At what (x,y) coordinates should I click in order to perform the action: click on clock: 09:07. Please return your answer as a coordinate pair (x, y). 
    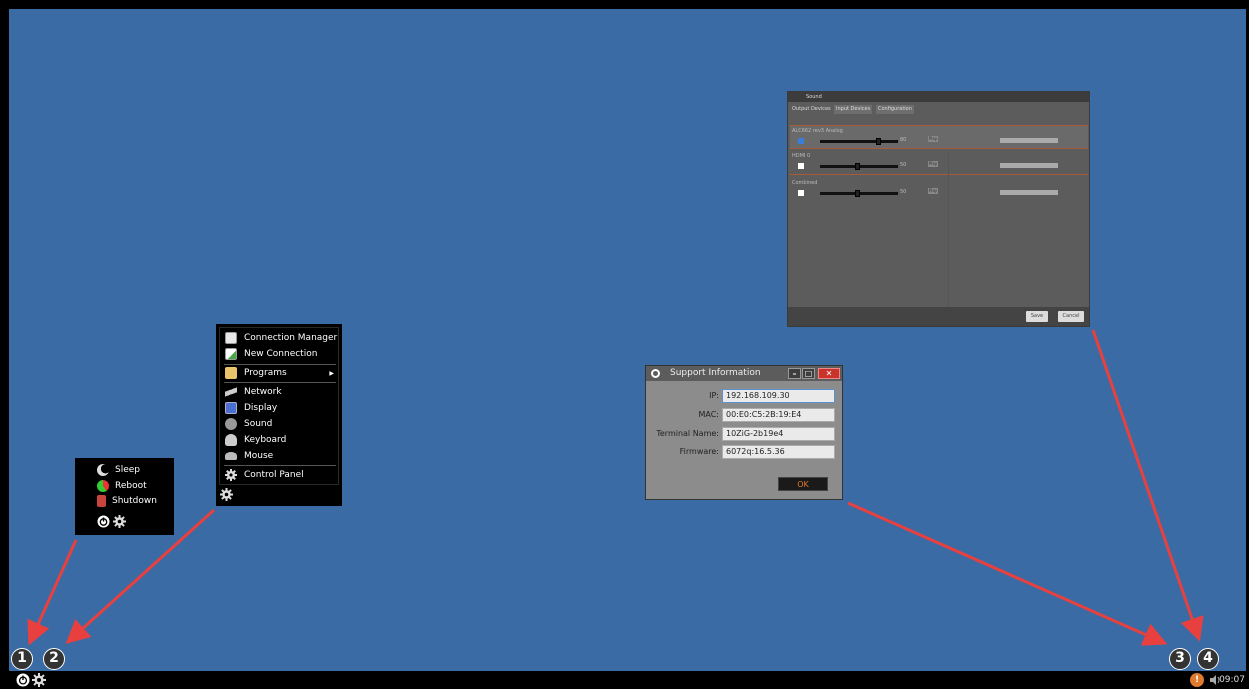
    Looking at the image, I should click on (1232, 680).